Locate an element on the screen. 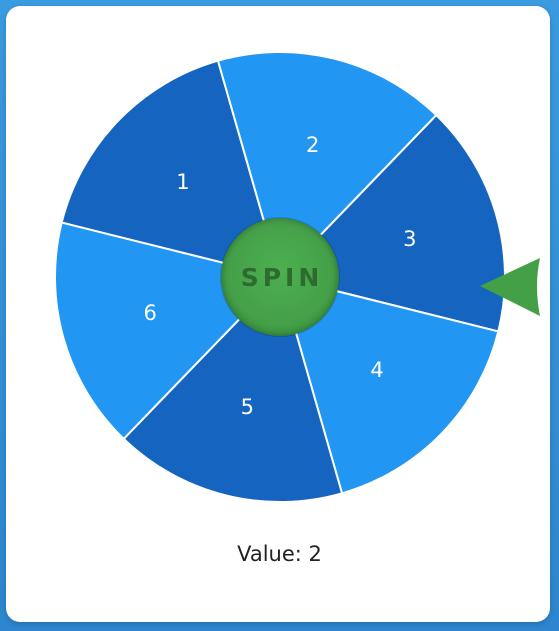 The width and height of the screenshot is (559, 631). wheel-segment-label-6: 6 is located at coordinates (150, 313).